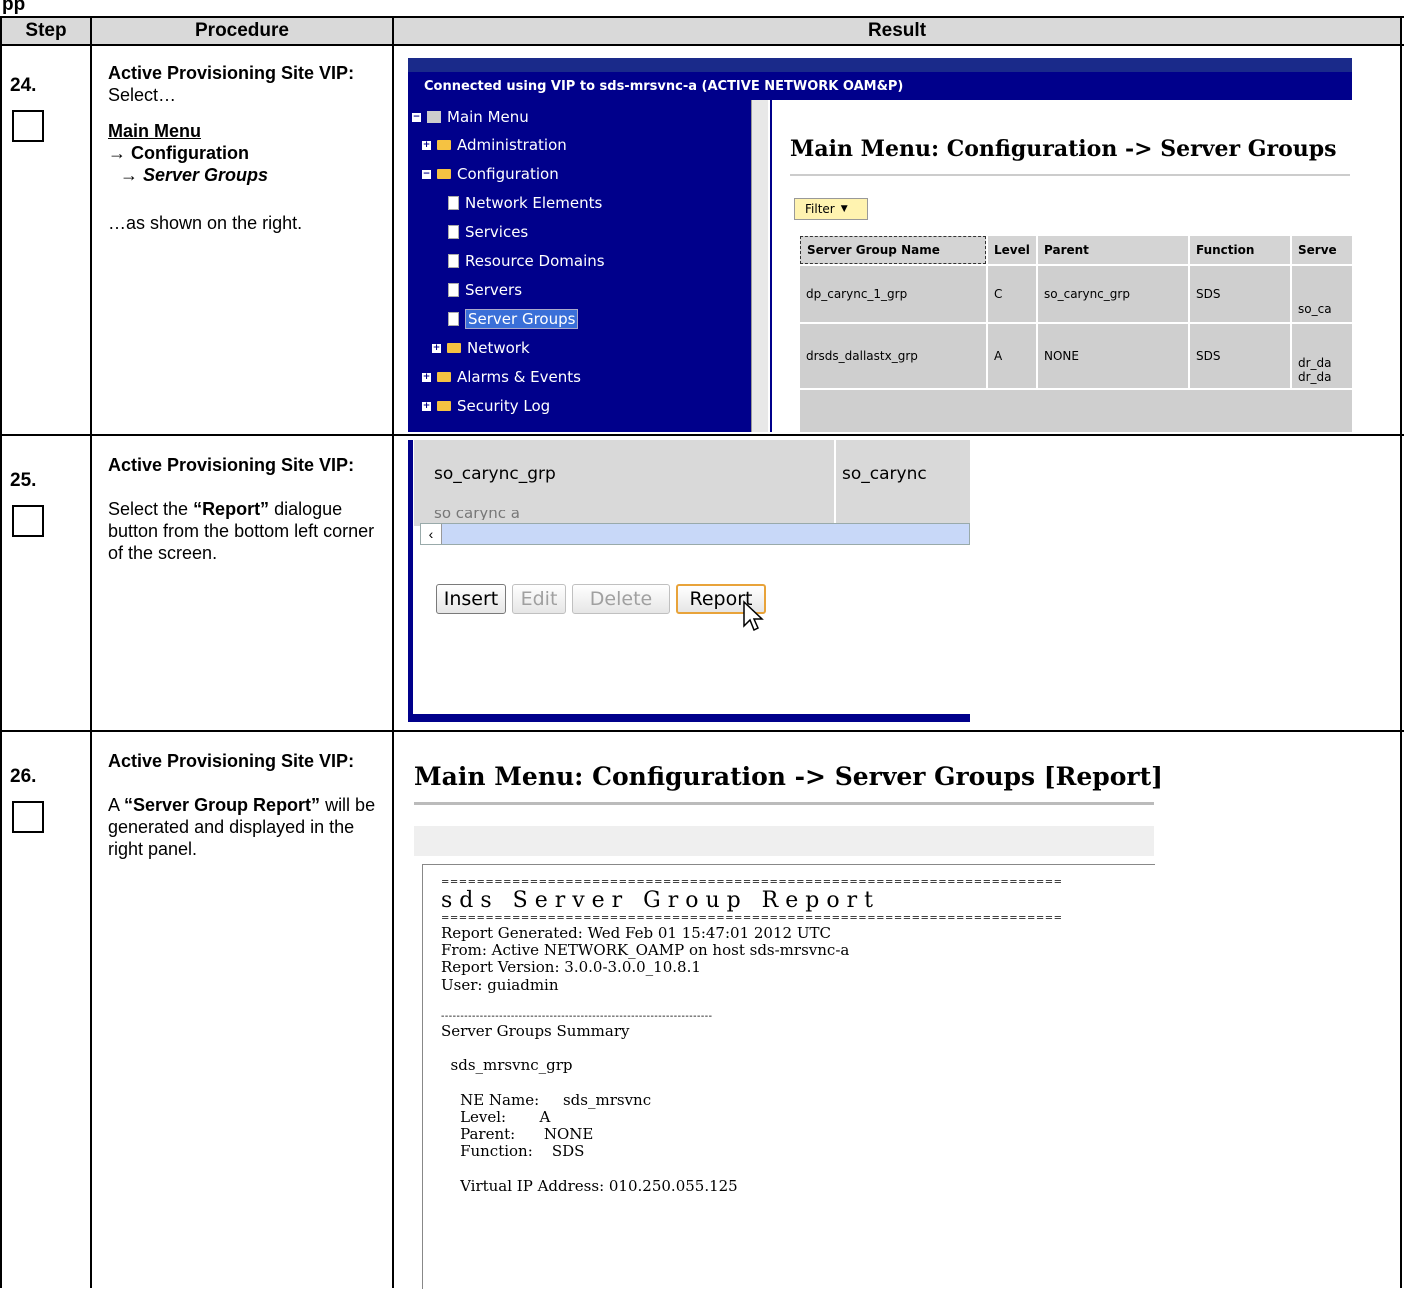 Image resolution: width=1404 pixels, height=1289 pixels. I want to click on column-header-parent: Parent, so click(1113, 250).